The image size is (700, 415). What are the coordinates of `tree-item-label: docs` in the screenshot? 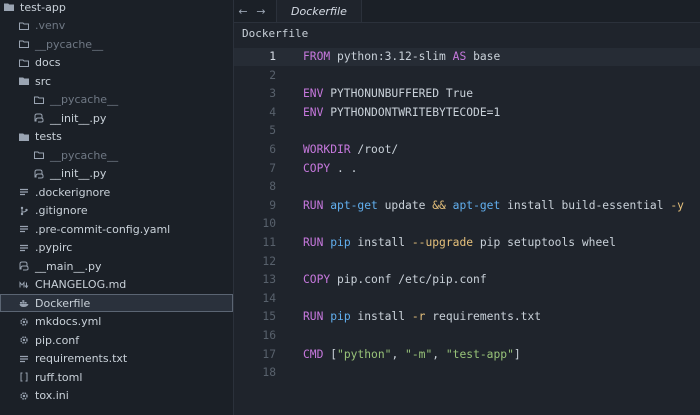 It's located at (48, 62).